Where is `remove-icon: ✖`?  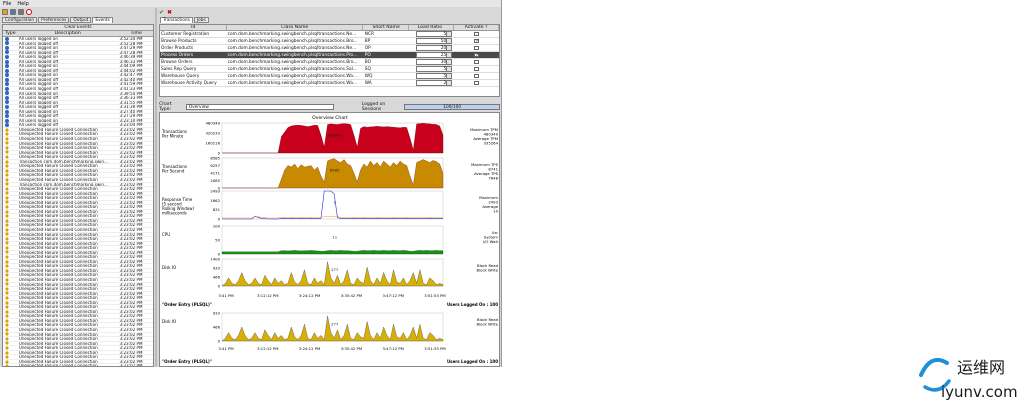
remove-icon: ✖ is located at coordinates (169, 12).